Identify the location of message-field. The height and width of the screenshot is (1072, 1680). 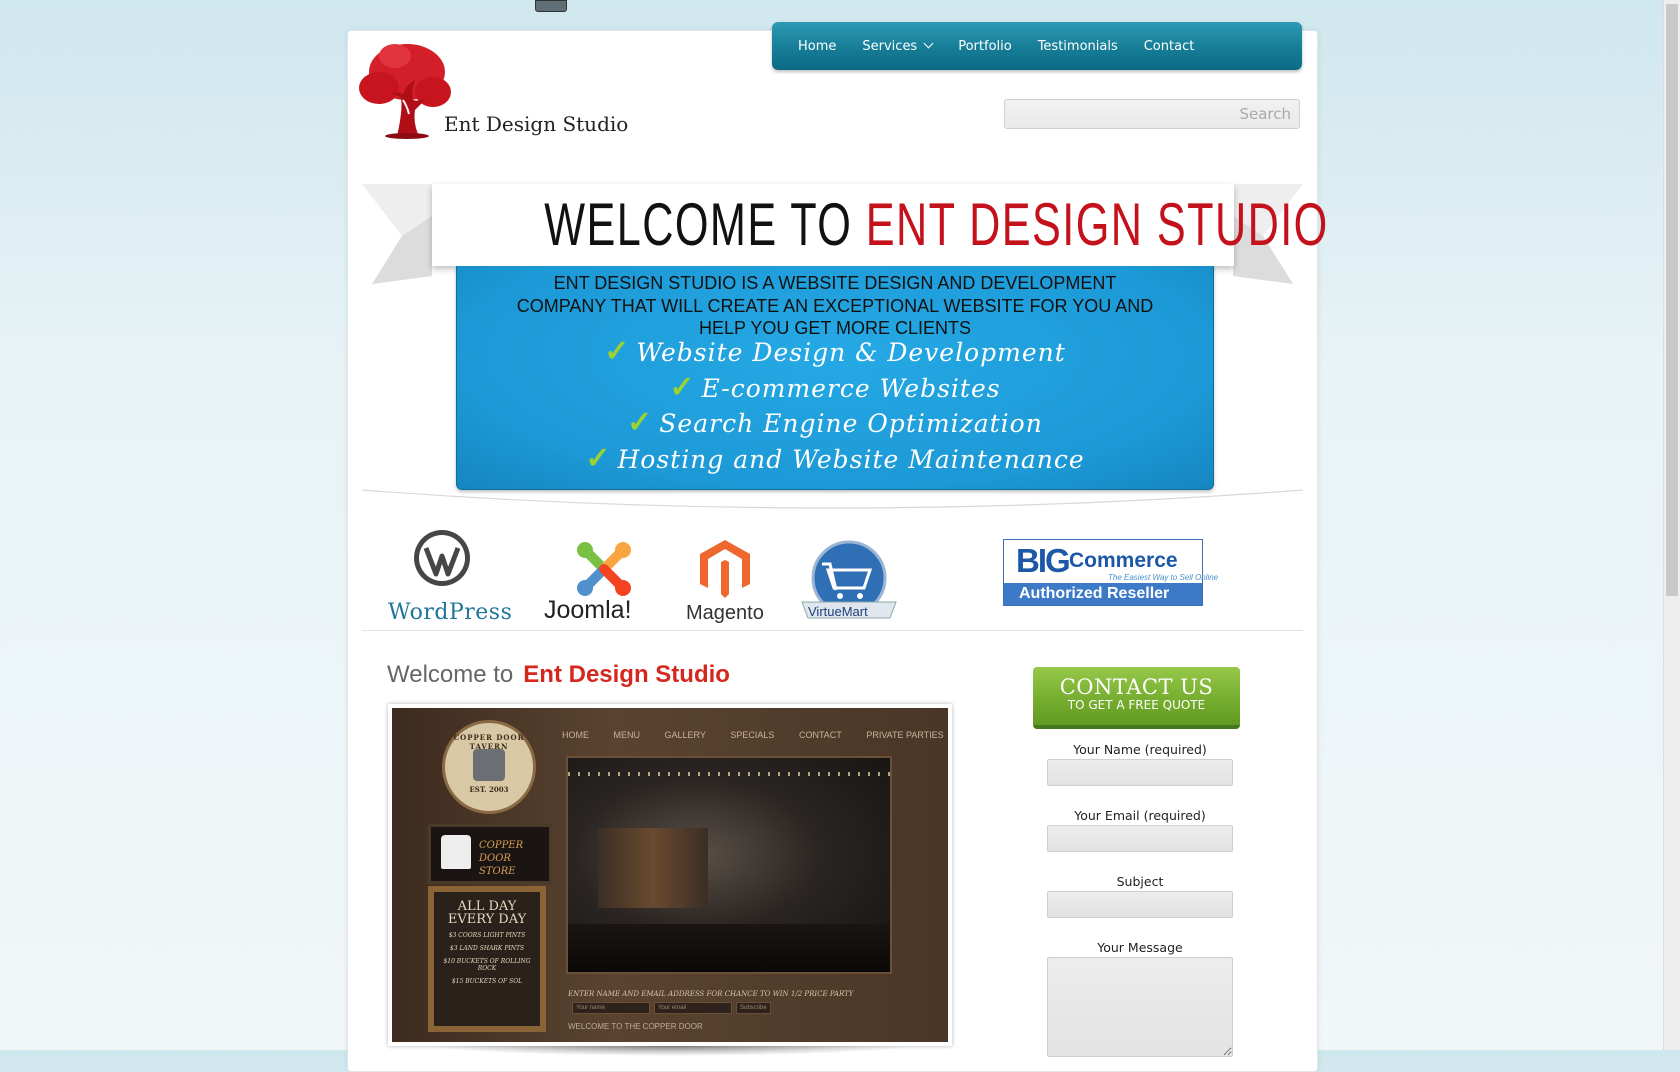
(1140, 1007).